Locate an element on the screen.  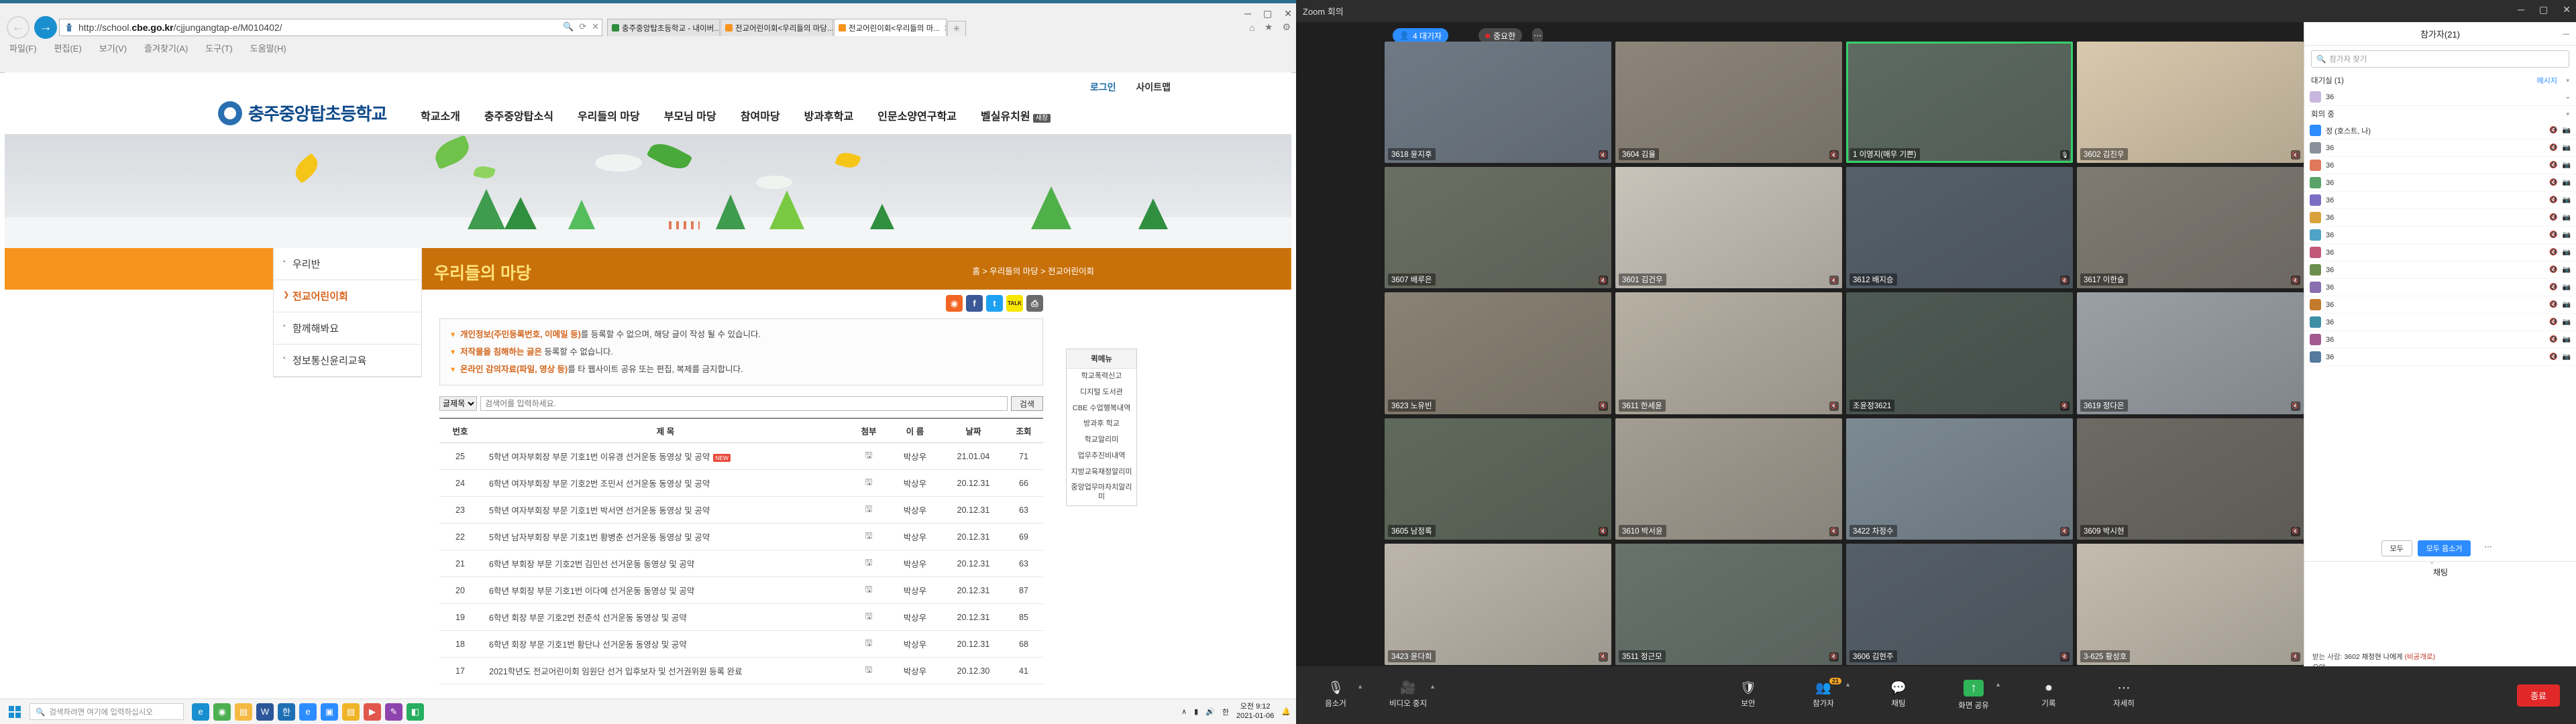
sidebar-item-student-council: 전교어린이회 is located at coordinates (347, 296).